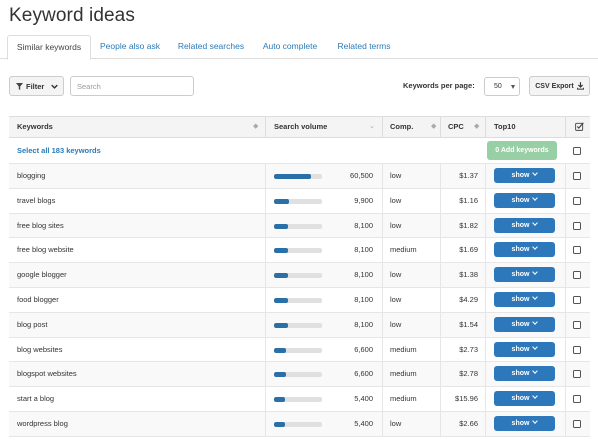  What do you see at coordinates (363, 399) in the screenshot?
I see `volume-cell: 5,400` at bounding box center [363, 399].